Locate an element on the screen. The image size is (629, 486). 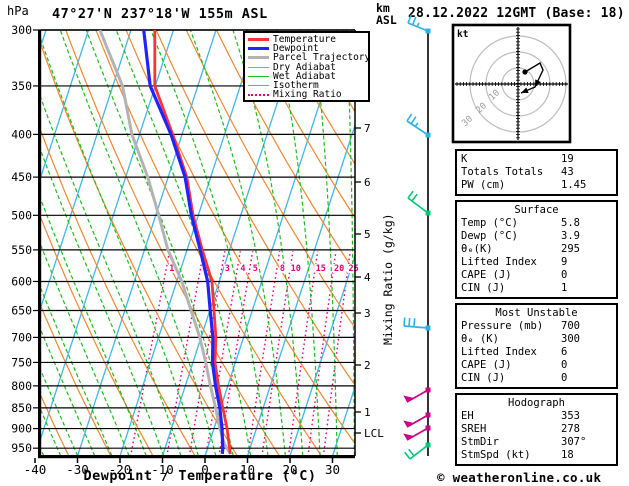
km-tick-label: 7 is located at coordinates (367, 128).